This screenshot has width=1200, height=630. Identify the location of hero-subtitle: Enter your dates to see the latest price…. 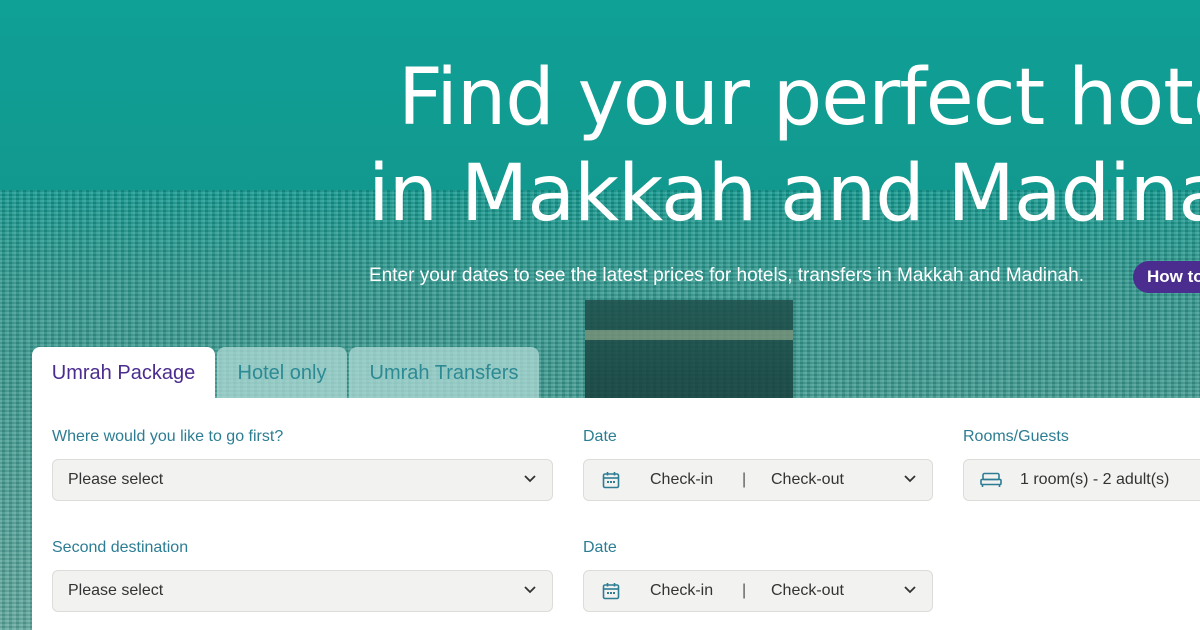
(726, 275).